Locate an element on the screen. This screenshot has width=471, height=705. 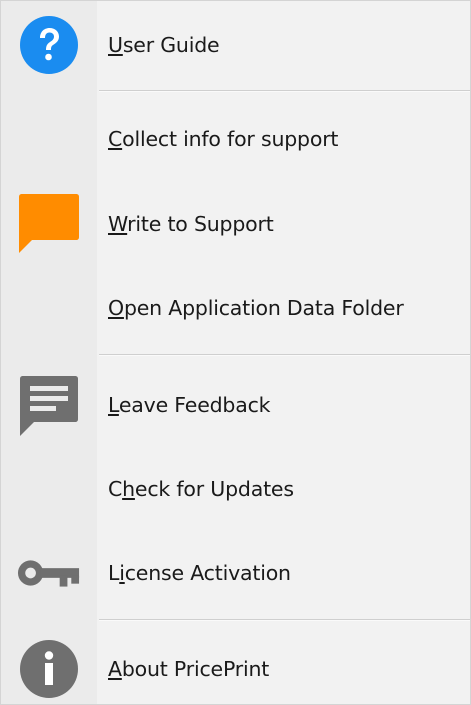
menu-item-license-activation: License Activation is located at coordinates (235, 573).